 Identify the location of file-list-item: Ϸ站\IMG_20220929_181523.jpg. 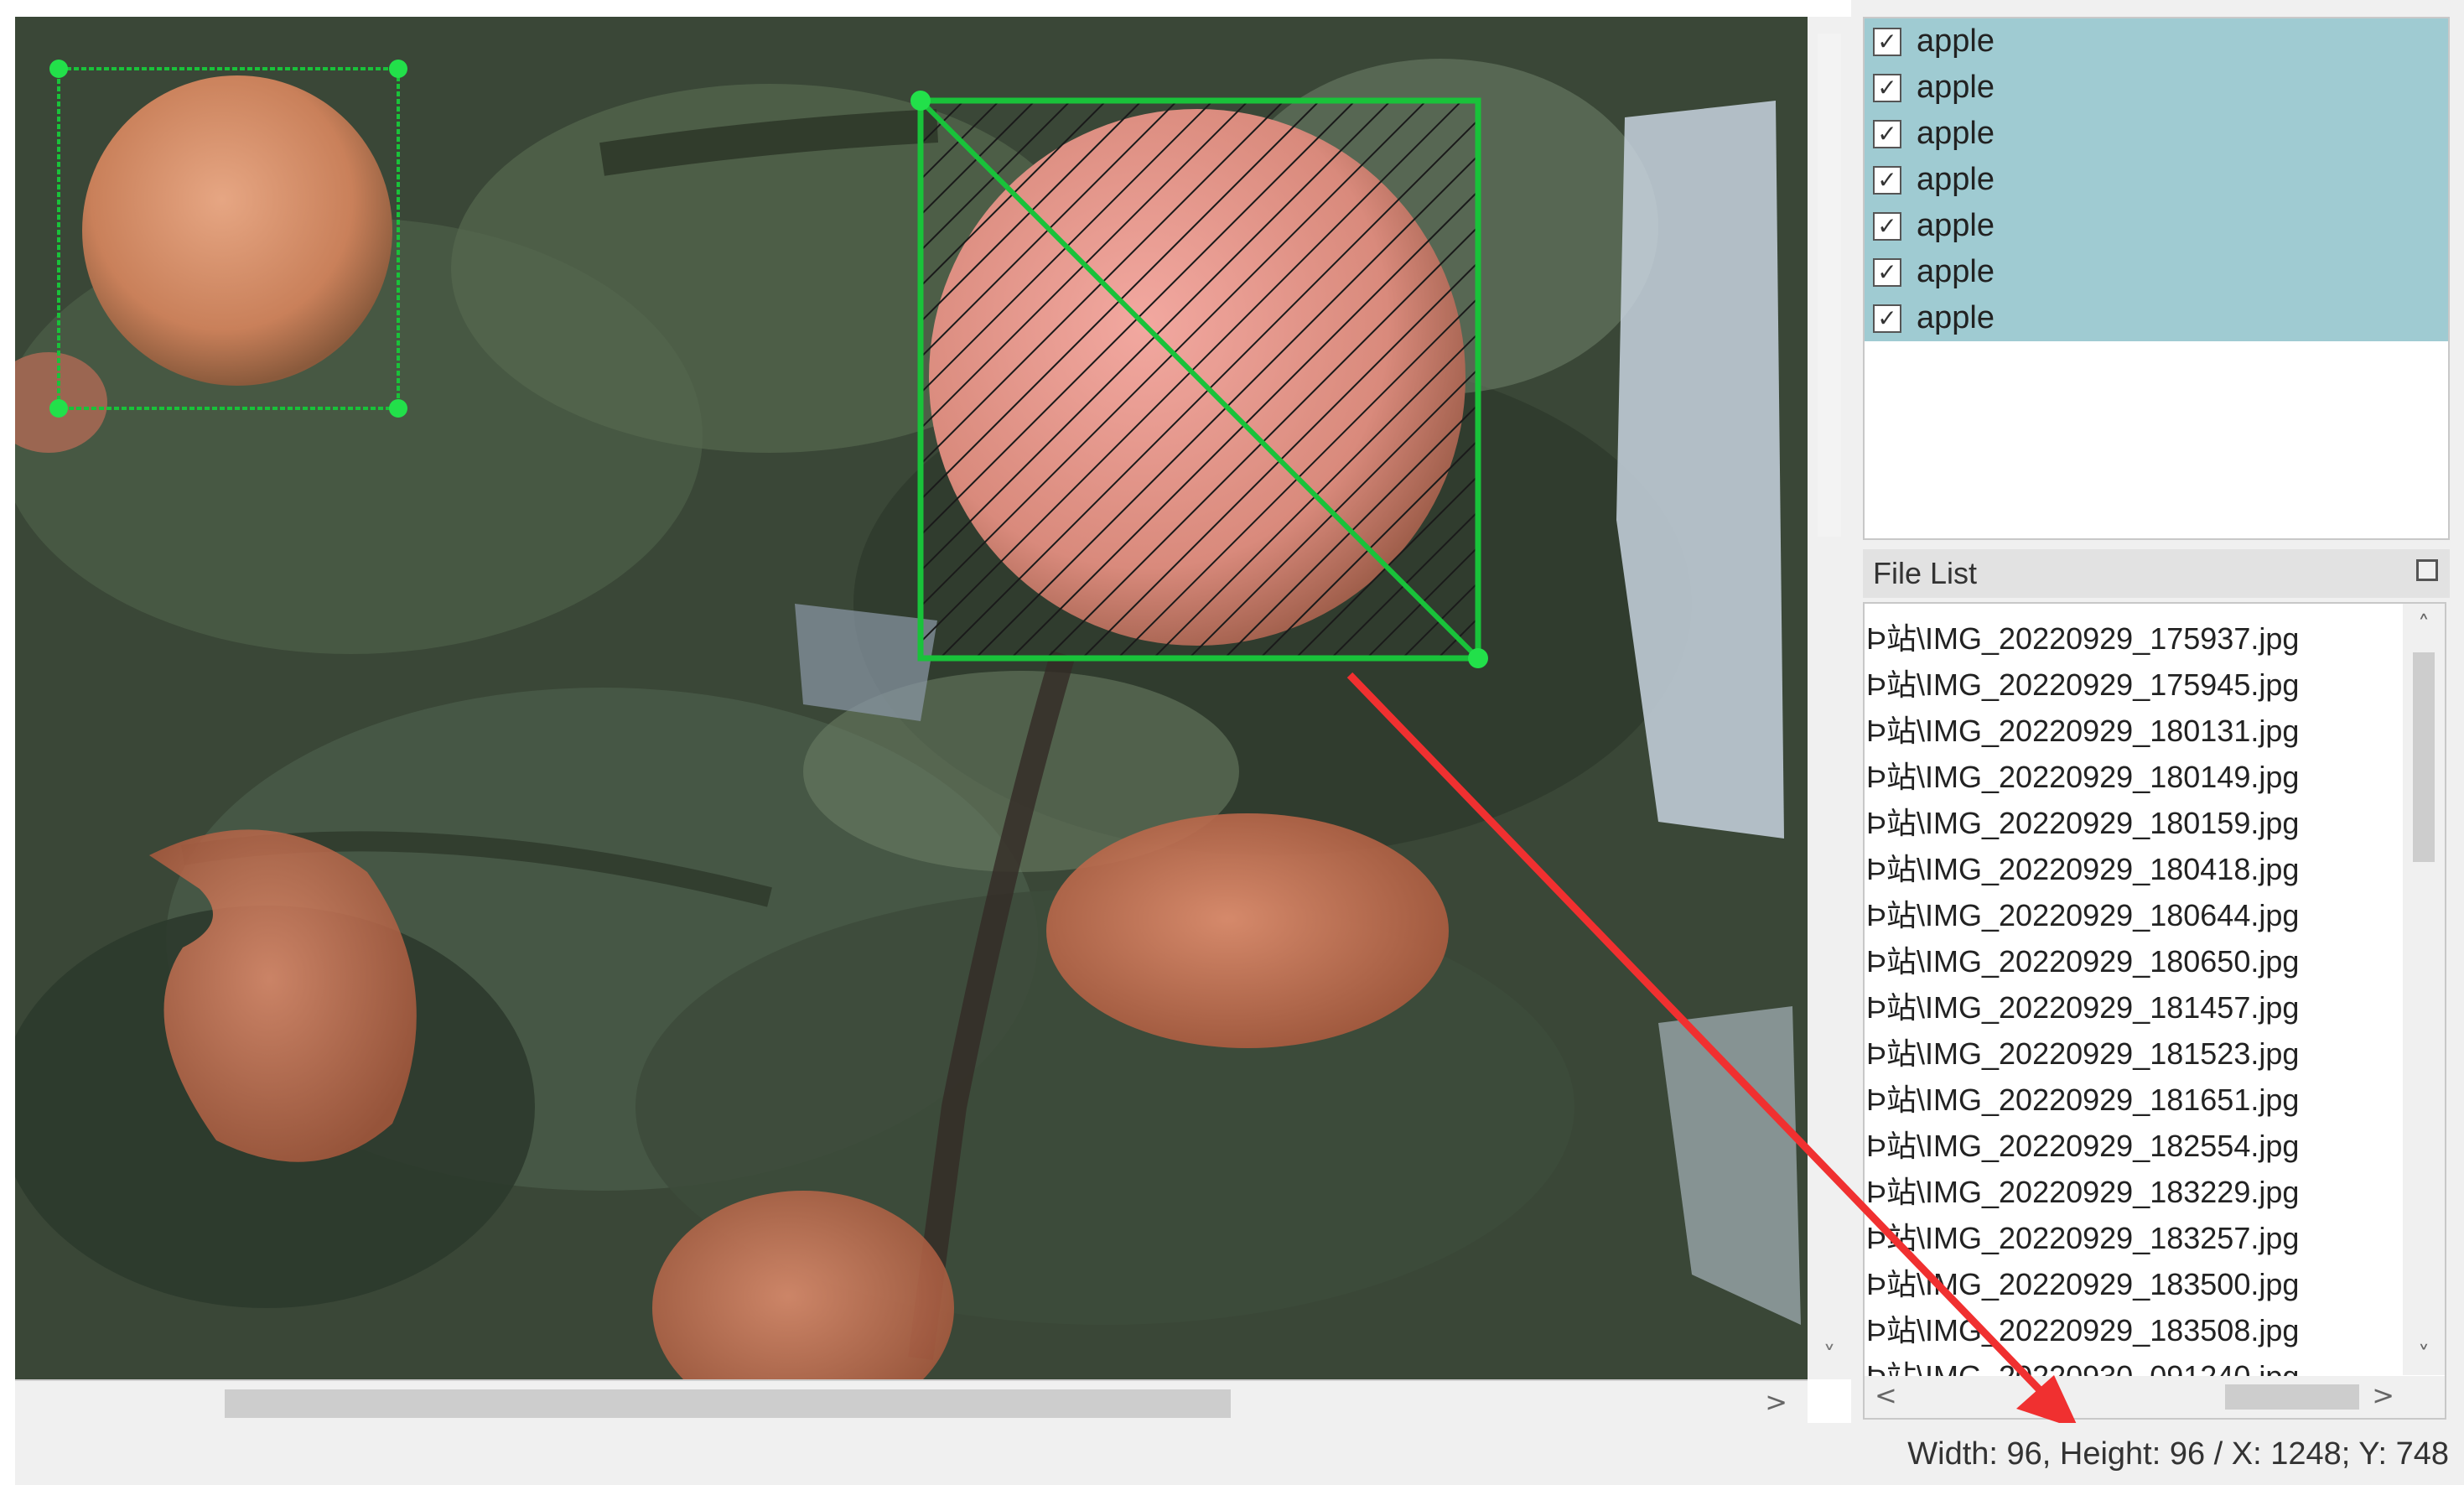
(2133, 1054).